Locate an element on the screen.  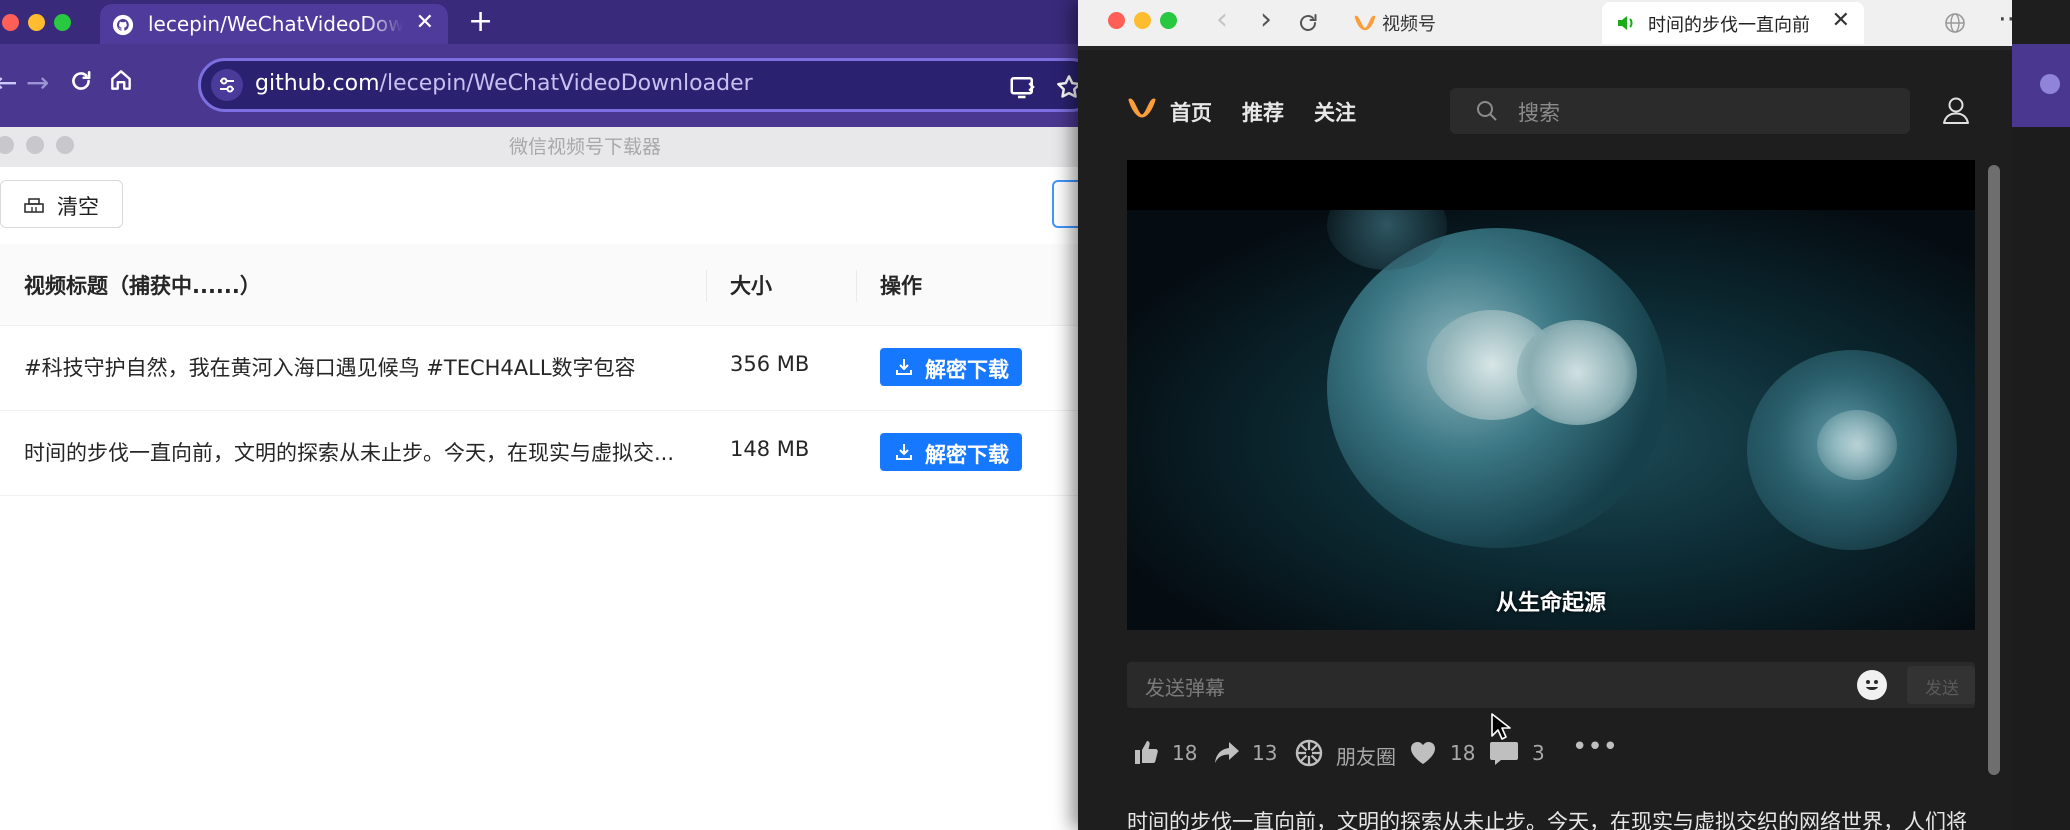
tab-label: 视频号 is located at coordinates (1409, 24).